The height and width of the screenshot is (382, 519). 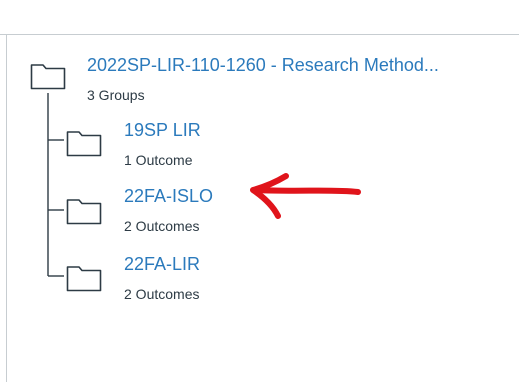 What do you see at coordinates (162, 130) in the screenshot?
I see `group-link-19sp-lir: 19SP LIR` at bounding box center [162, 130].